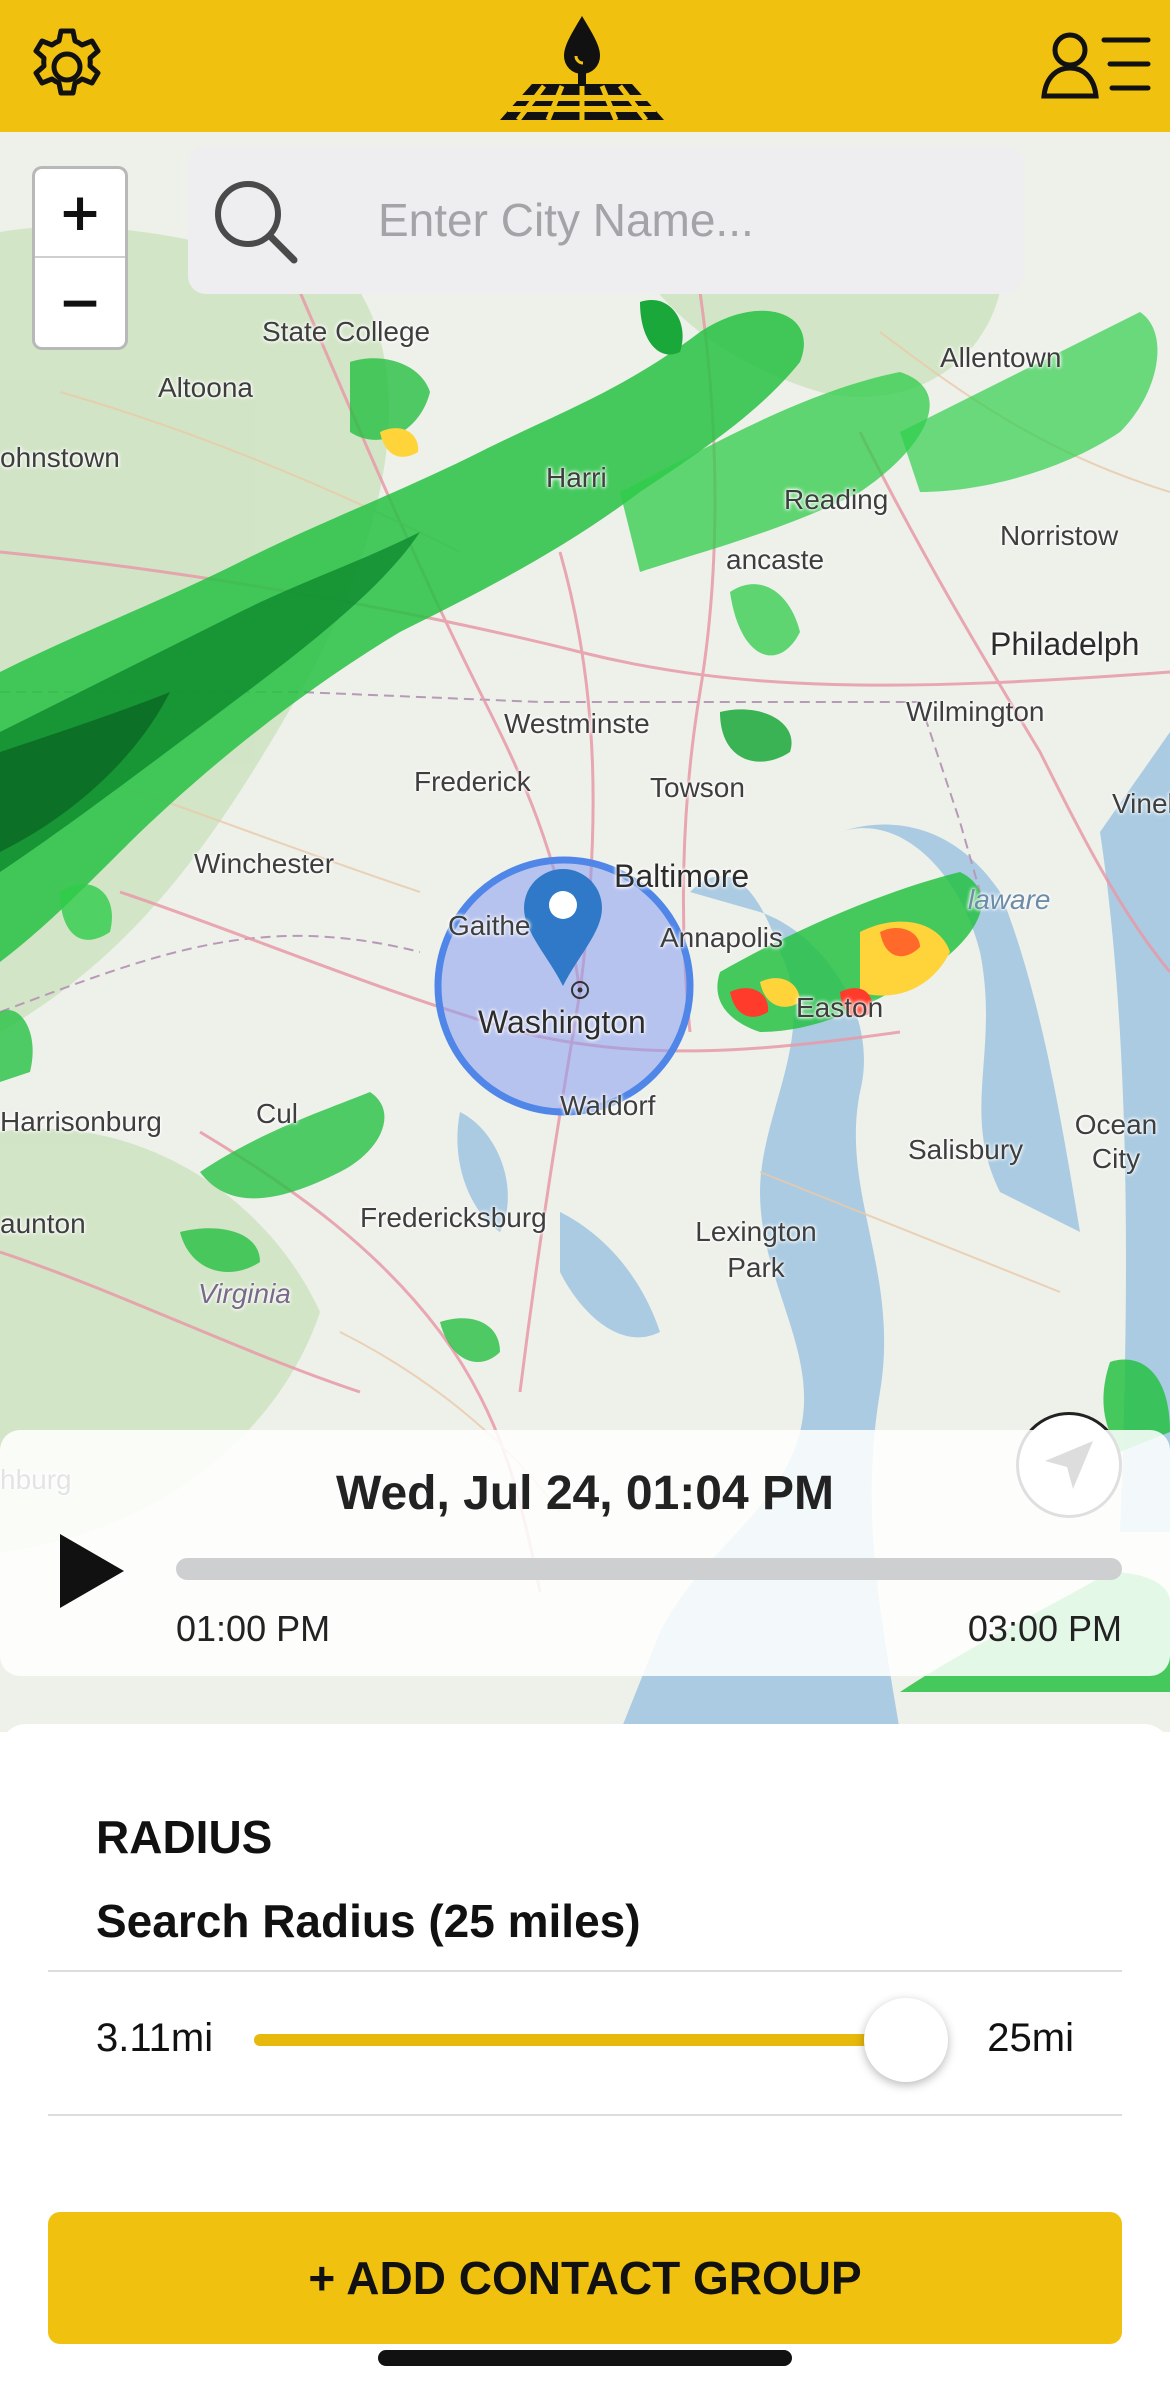  I want to click on radius-slider-thumb, so click(906, 2040).